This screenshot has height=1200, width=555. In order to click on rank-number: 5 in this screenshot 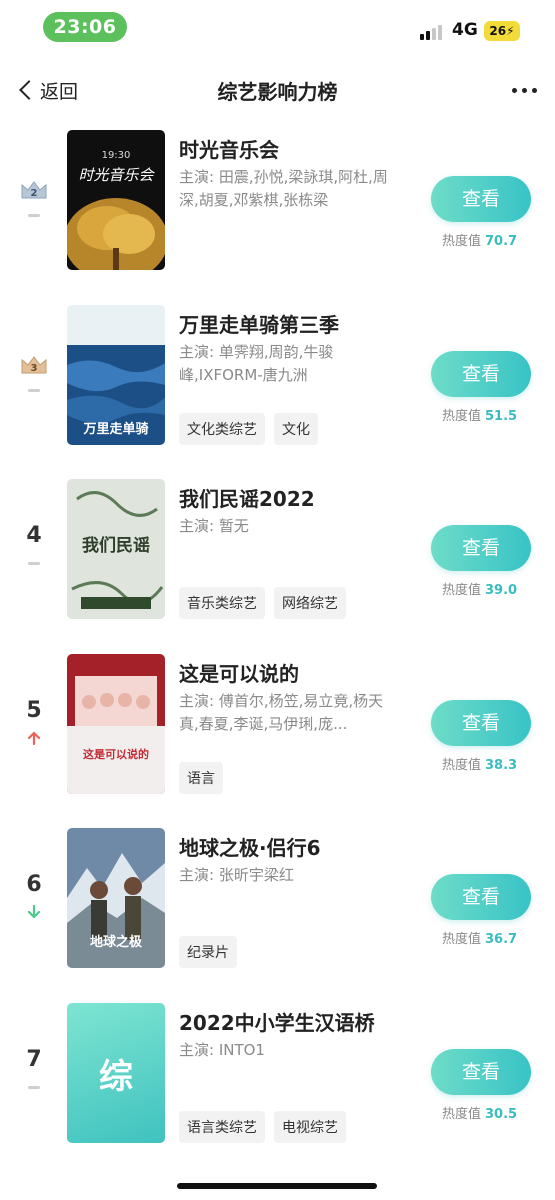, I will do `click(34, 710)`.